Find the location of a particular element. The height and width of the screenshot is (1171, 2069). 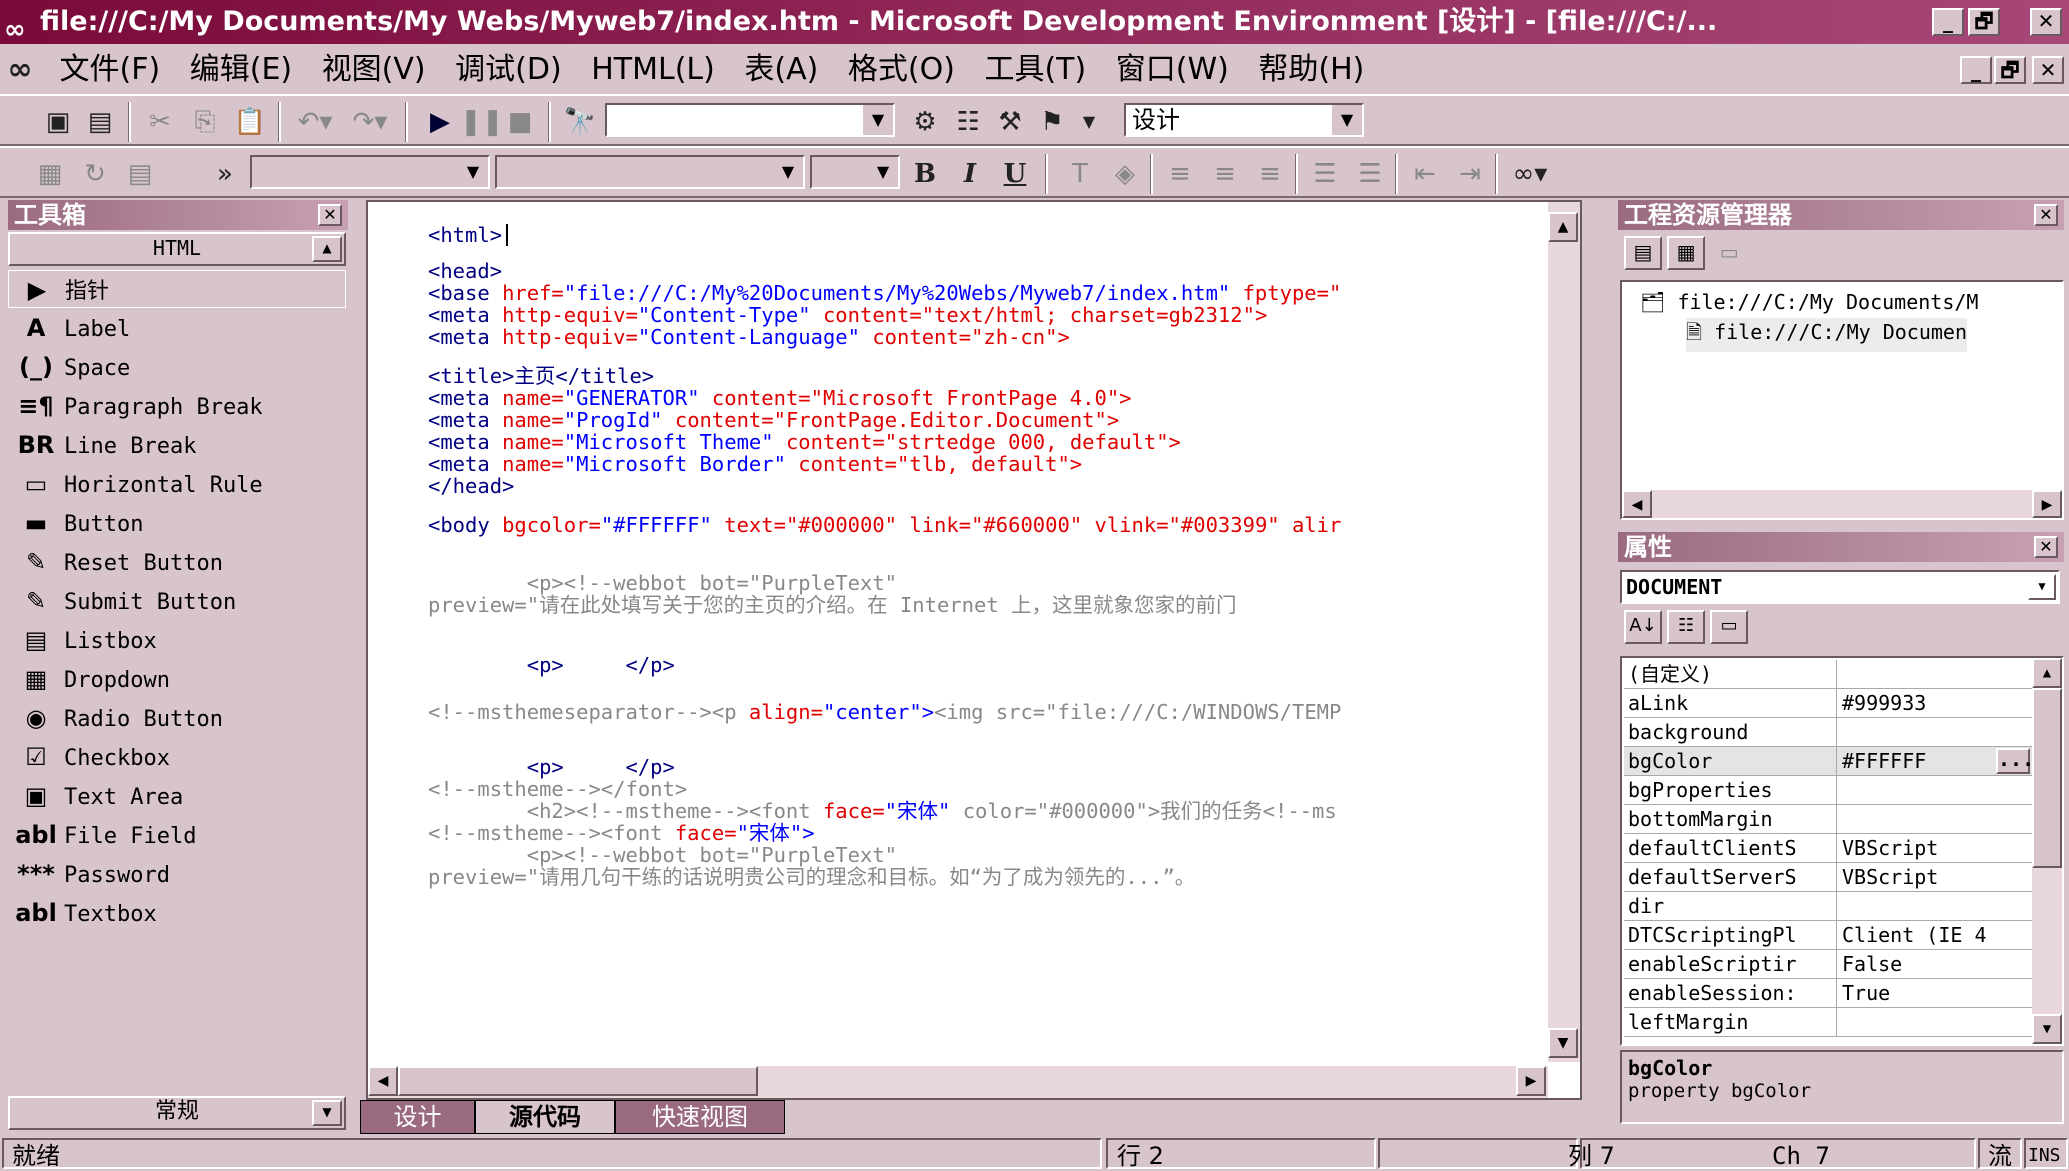

properties-icon: ☷ is located at coordinates (968, 122).